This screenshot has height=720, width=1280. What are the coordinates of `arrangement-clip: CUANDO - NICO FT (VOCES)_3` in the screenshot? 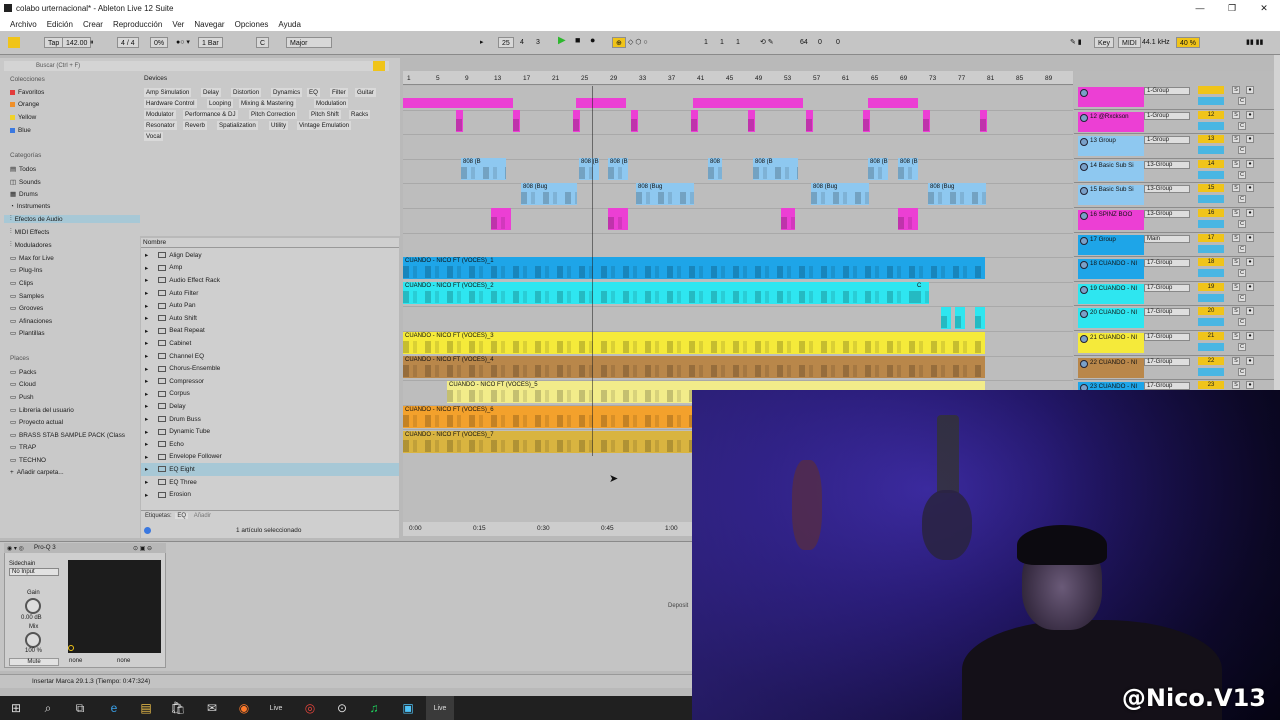 It's located at (694, 343).